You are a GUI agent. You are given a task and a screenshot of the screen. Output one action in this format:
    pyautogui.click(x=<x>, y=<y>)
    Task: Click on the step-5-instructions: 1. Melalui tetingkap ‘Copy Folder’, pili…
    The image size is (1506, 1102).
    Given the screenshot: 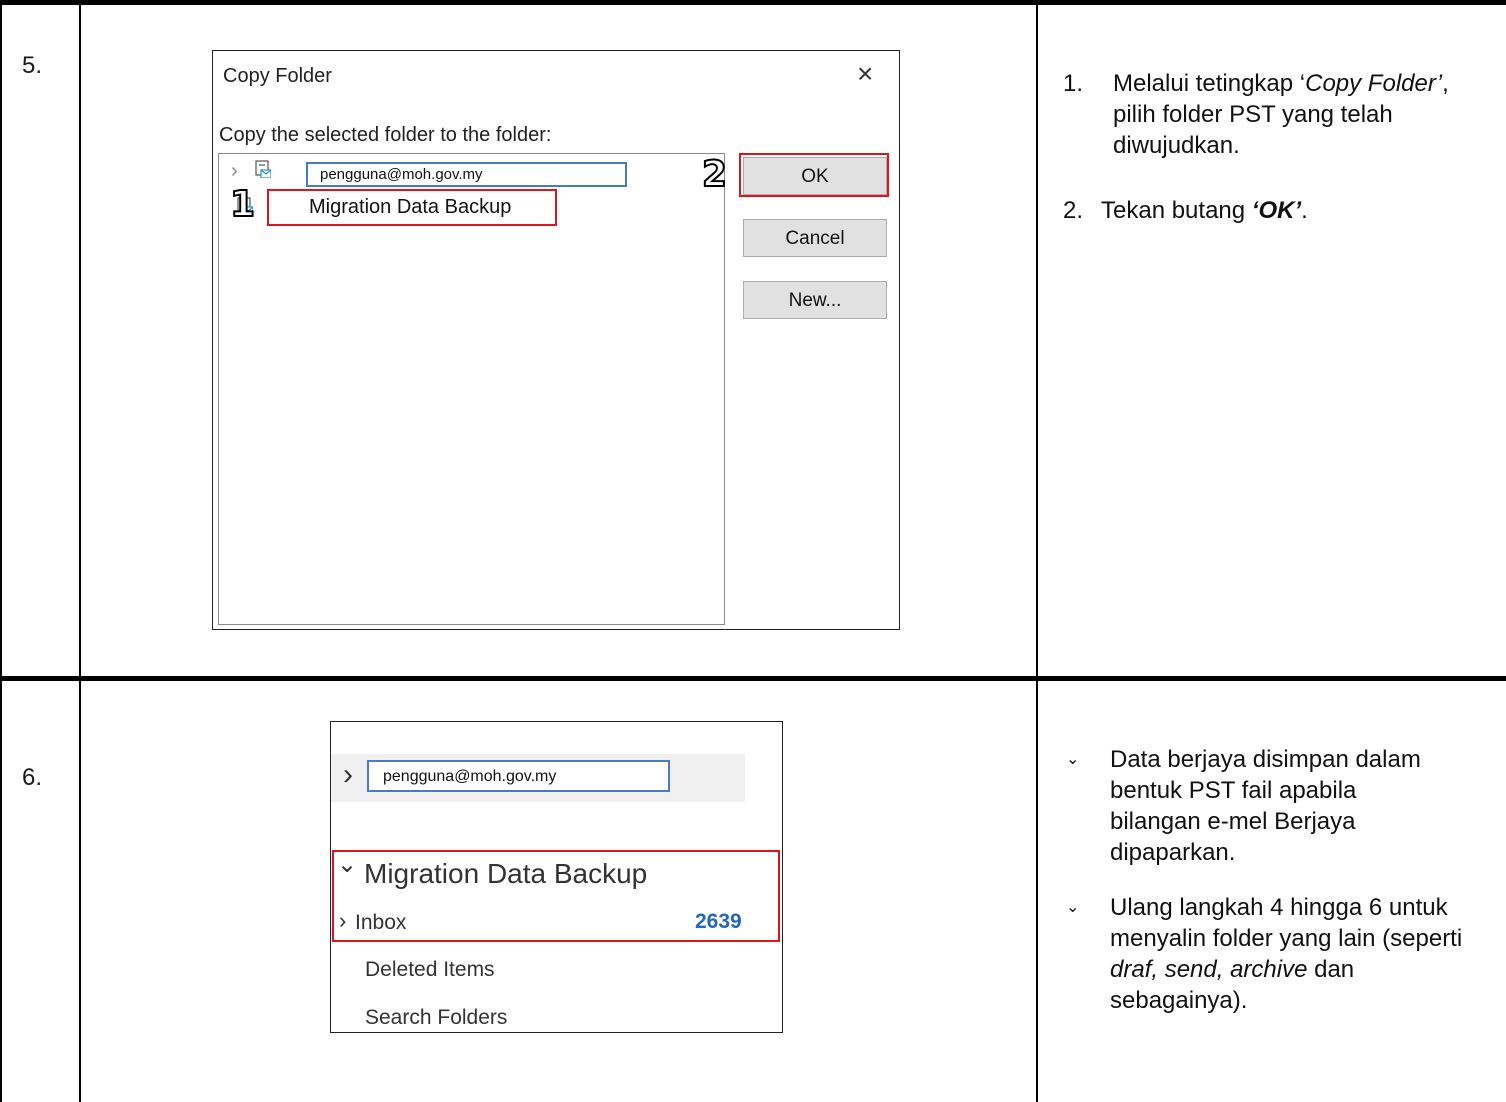 What is the action you would take?
    pyautogui.click(x=1263, y=147)
    